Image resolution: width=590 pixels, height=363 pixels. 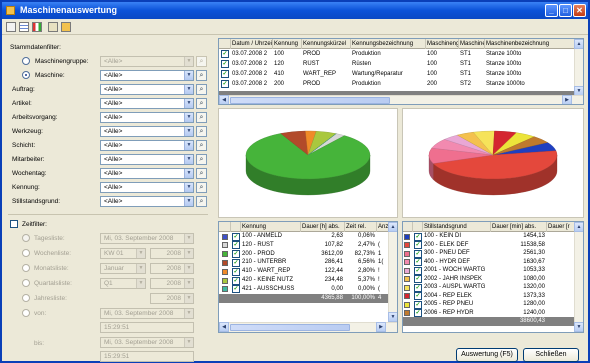 I want to click on title-bar: Maschinenauswertung _ □ ✕, so click(x=295, y=10).